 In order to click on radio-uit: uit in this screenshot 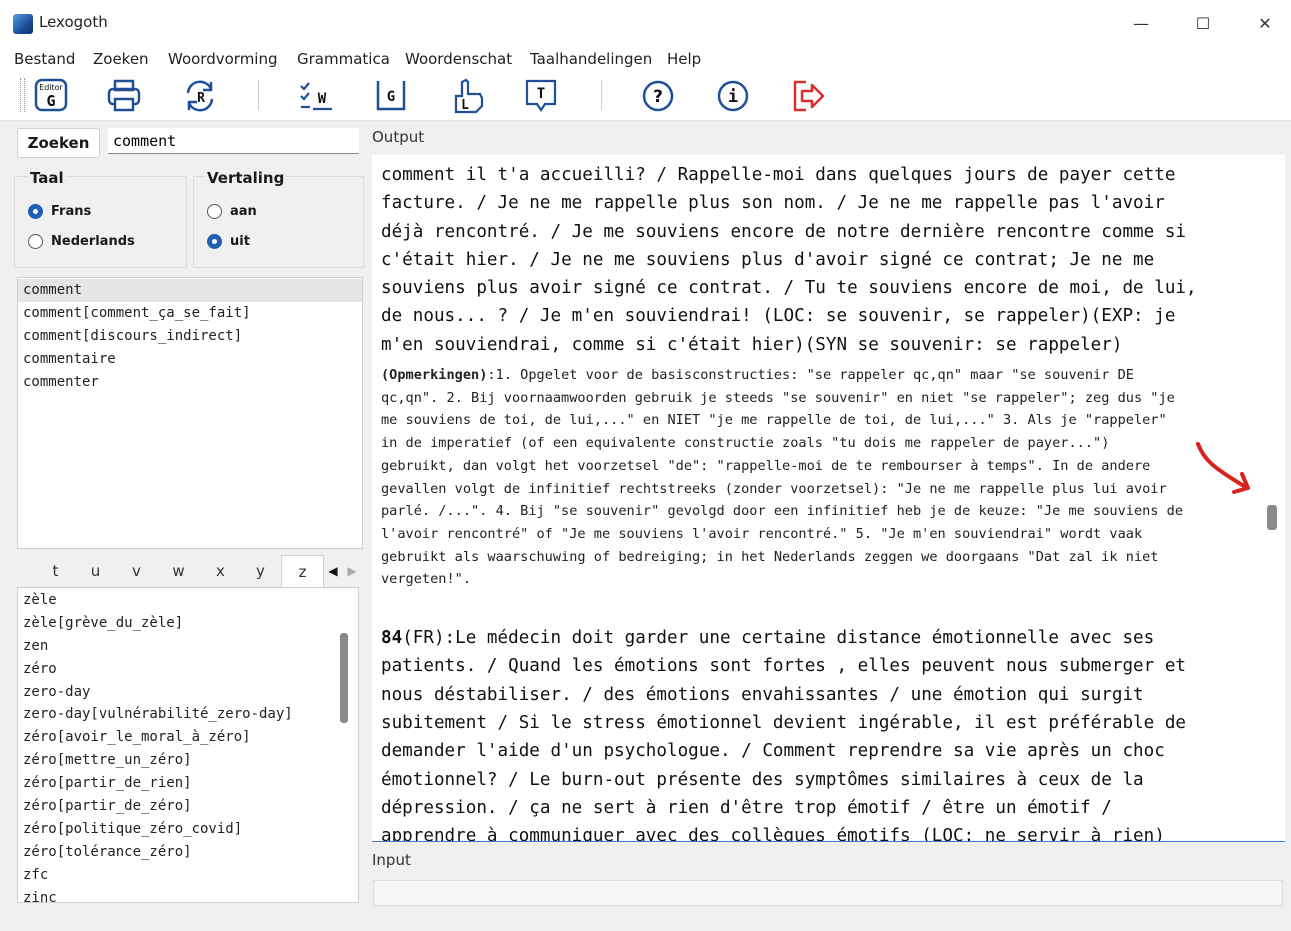, I will do `click(228, 241)`.